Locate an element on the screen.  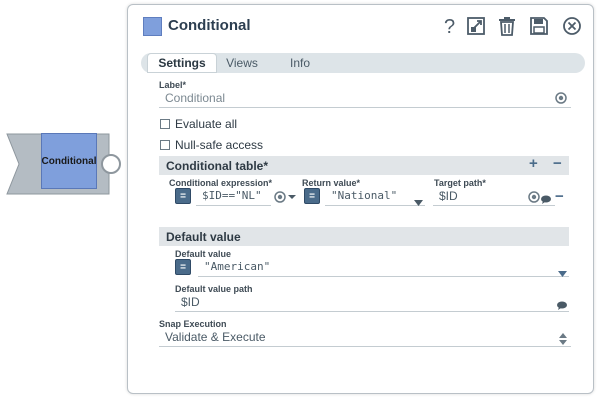
delete-icon is located at coordinates (507, 26).